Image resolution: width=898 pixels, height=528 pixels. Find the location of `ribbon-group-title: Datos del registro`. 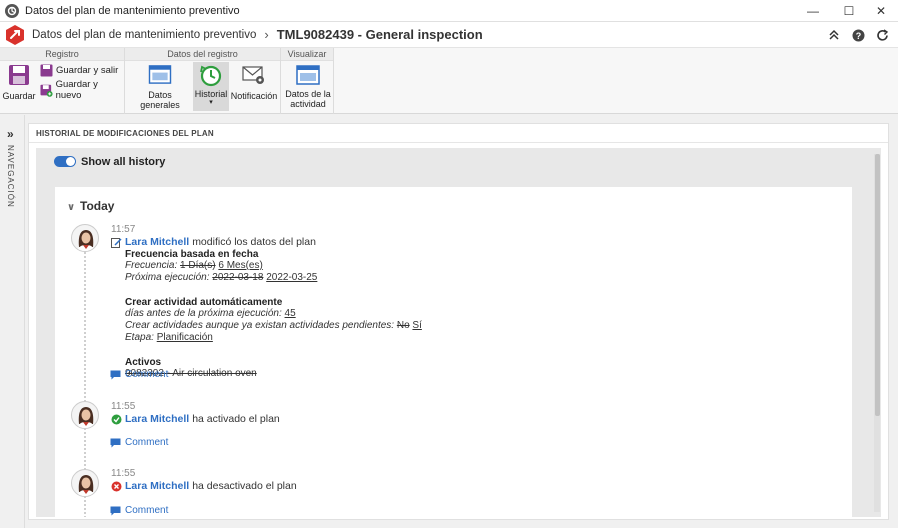

ribbon-group-title: Datos del registro is located at coordinates (202, 54).